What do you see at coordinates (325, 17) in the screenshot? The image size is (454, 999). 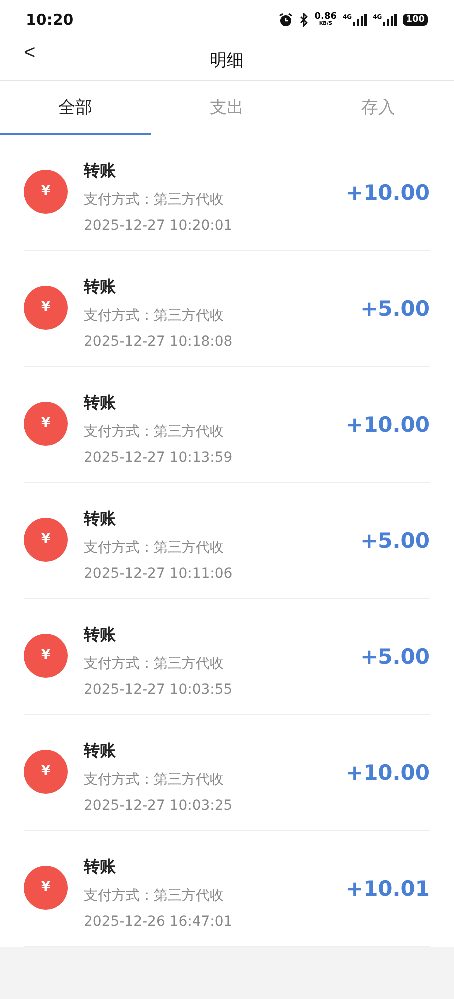 I see `network-speed: 0.86` at bounding box center [325, 17].